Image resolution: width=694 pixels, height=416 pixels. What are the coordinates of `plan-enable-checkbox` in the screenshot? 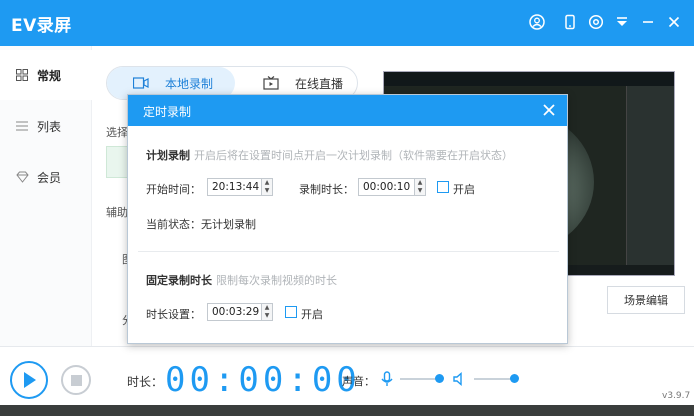 It's located at (443, 187).